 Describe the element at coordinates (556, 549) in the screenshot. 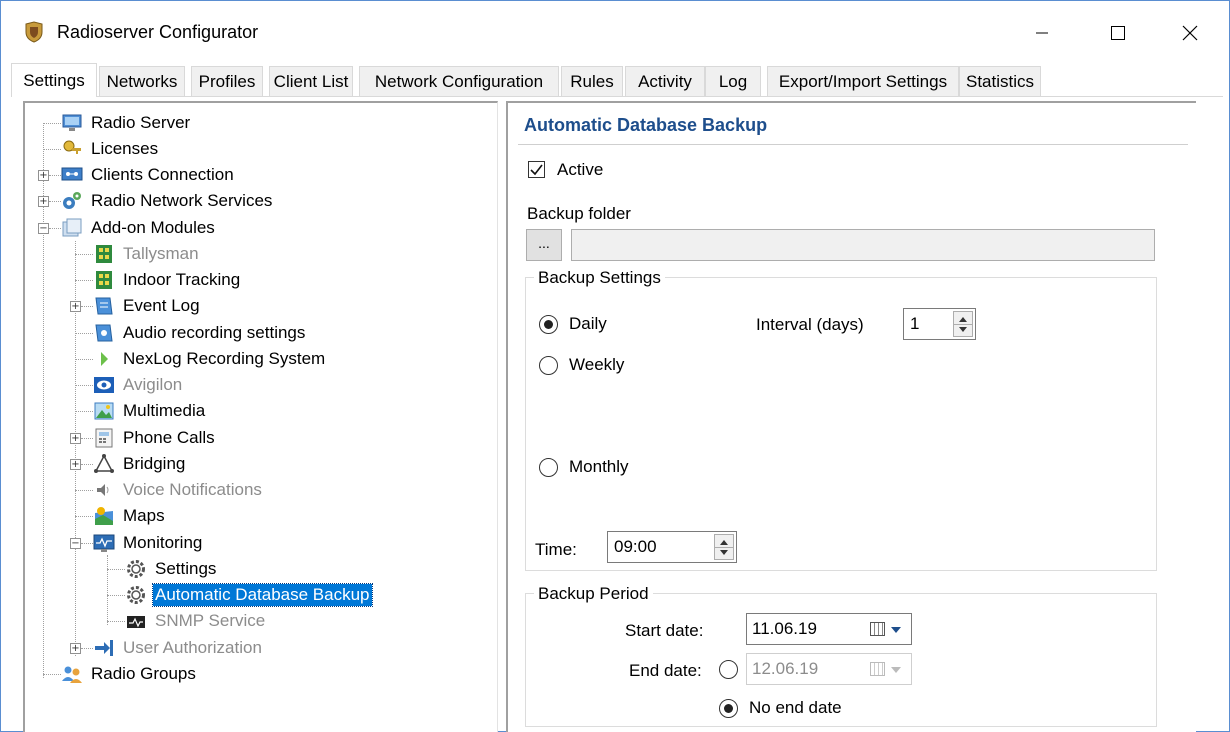

I see `time-label: Time:` at that location.